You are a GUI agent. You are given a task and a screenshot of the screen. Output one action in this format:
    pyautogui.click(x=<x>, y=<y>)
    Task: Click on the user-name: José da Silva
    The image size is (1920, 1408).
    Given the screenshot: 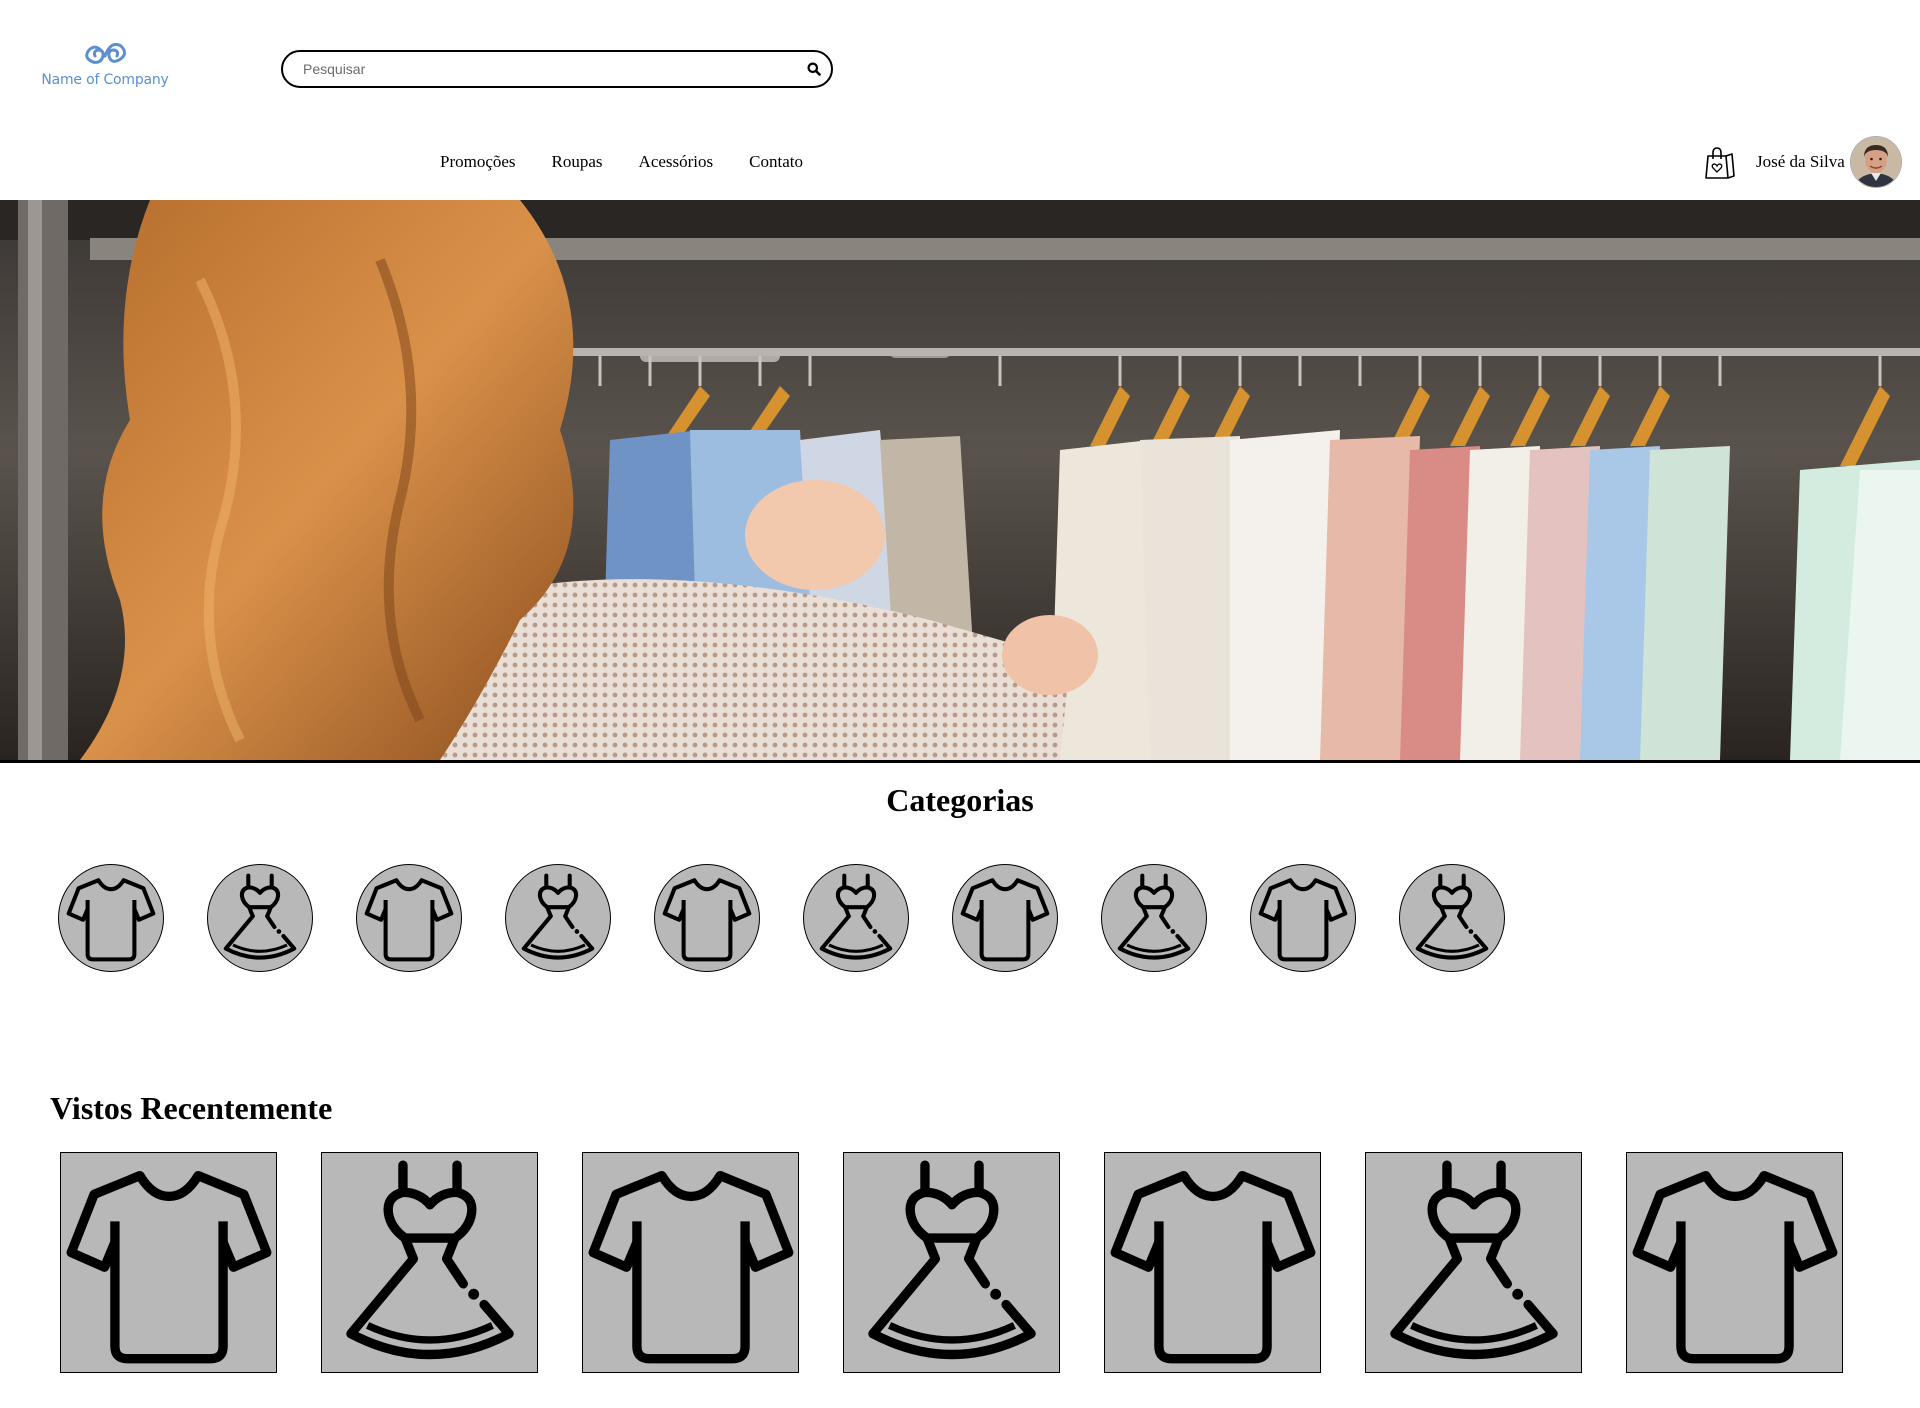 What is the action you would take?
    pyautogui.click(x=1800, y=162)
    